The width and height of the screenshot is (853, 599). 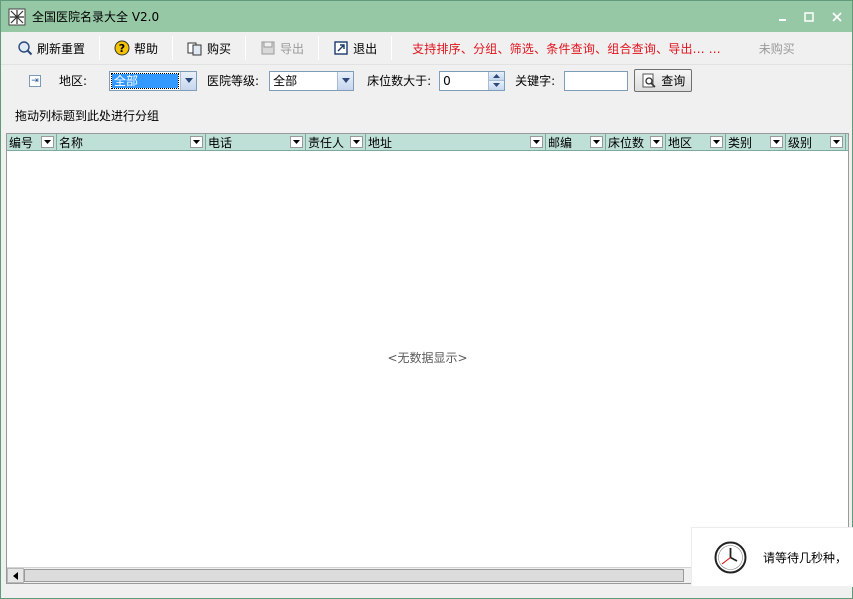 I want to click on unbought-status: 未购买, so click(x=776, y=48).